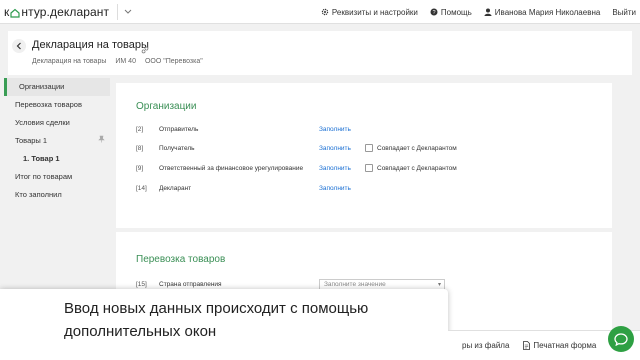  I want to click on sidebar-item-goods-1: 1. Товар 1, so click(55, 159).